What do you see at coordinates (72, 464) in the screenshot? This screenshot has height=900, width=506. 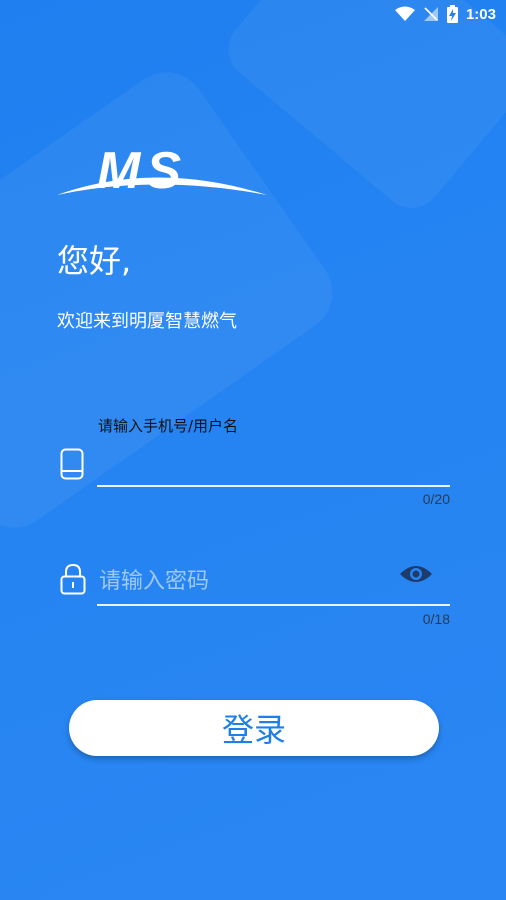 I see `phone-icon` at bounding box center [72, 464].